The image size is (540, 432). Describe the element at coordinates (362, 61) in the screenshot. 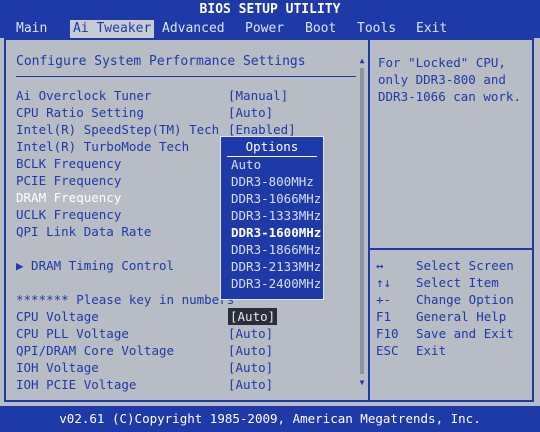

I see `scroll-up-arrow-icon: ▲` at that location.